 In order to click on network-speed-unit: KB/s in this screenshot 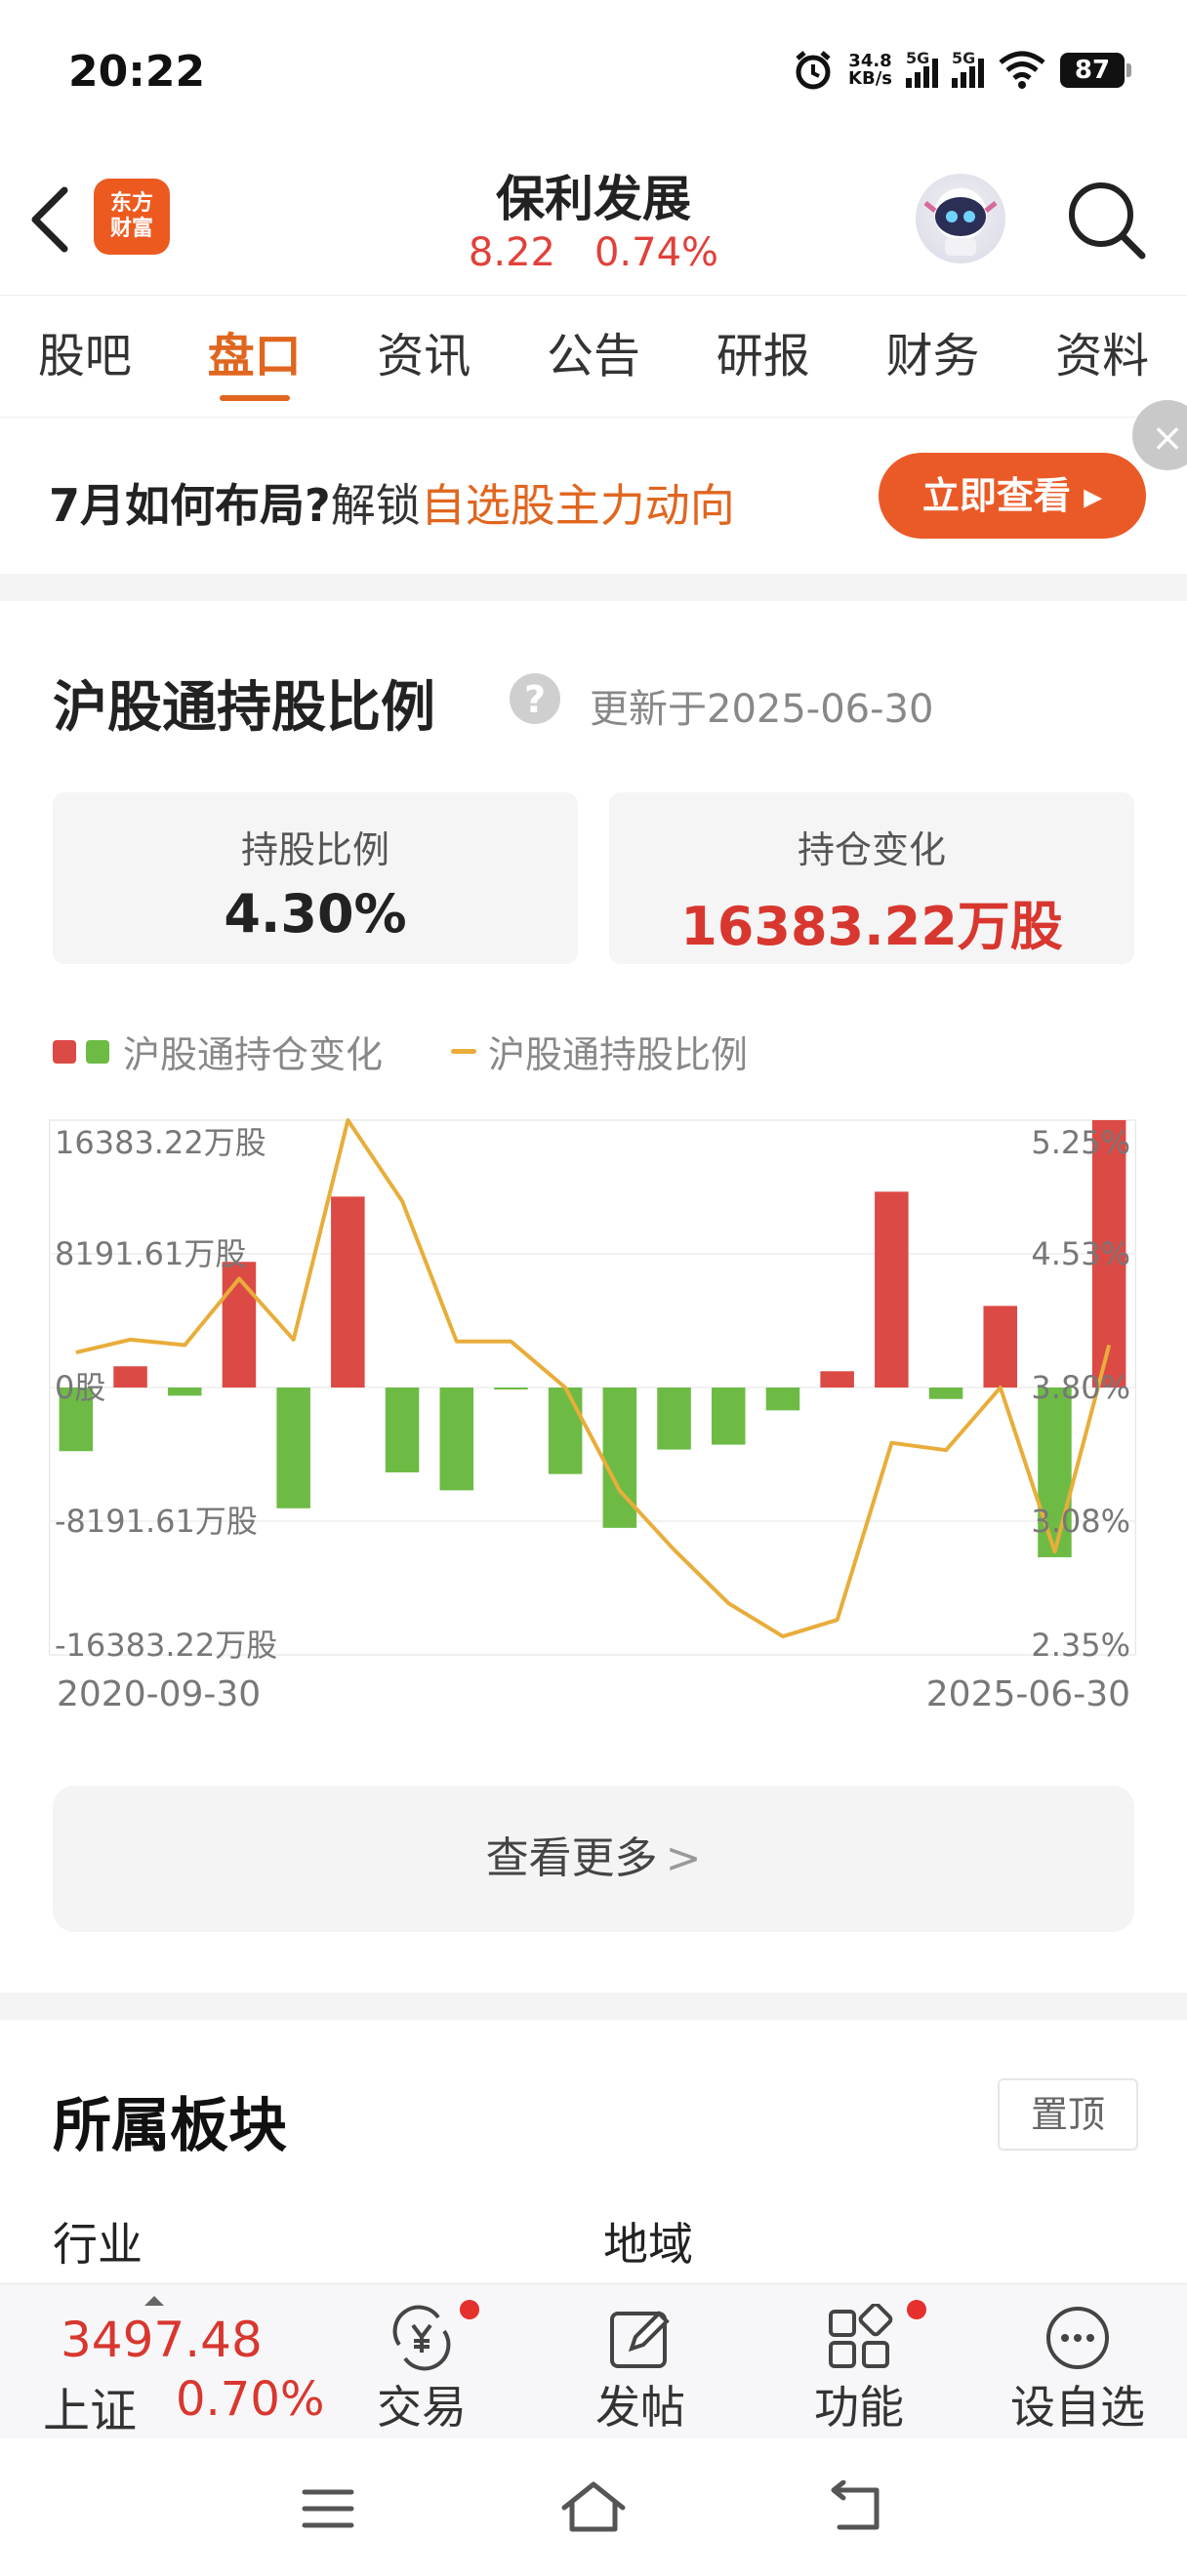, I will do `click(870, 78)`.